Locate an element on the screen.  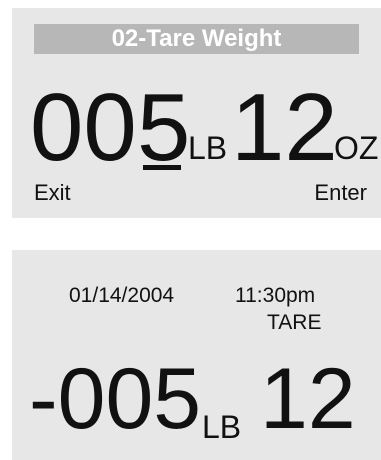
ounces-reading: 12 is located at coordinates (308, 399).